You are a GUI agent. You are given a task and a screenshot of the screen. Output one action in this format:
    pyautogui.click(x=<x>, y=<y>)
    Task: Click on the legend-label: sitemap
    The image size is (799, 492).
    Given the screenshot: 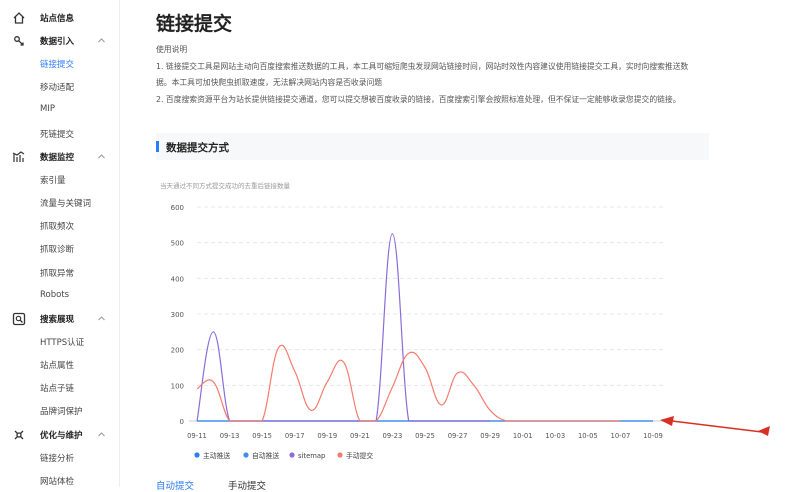 What is the action you would take?
    pyautogui.click(x=311, y=456)
    